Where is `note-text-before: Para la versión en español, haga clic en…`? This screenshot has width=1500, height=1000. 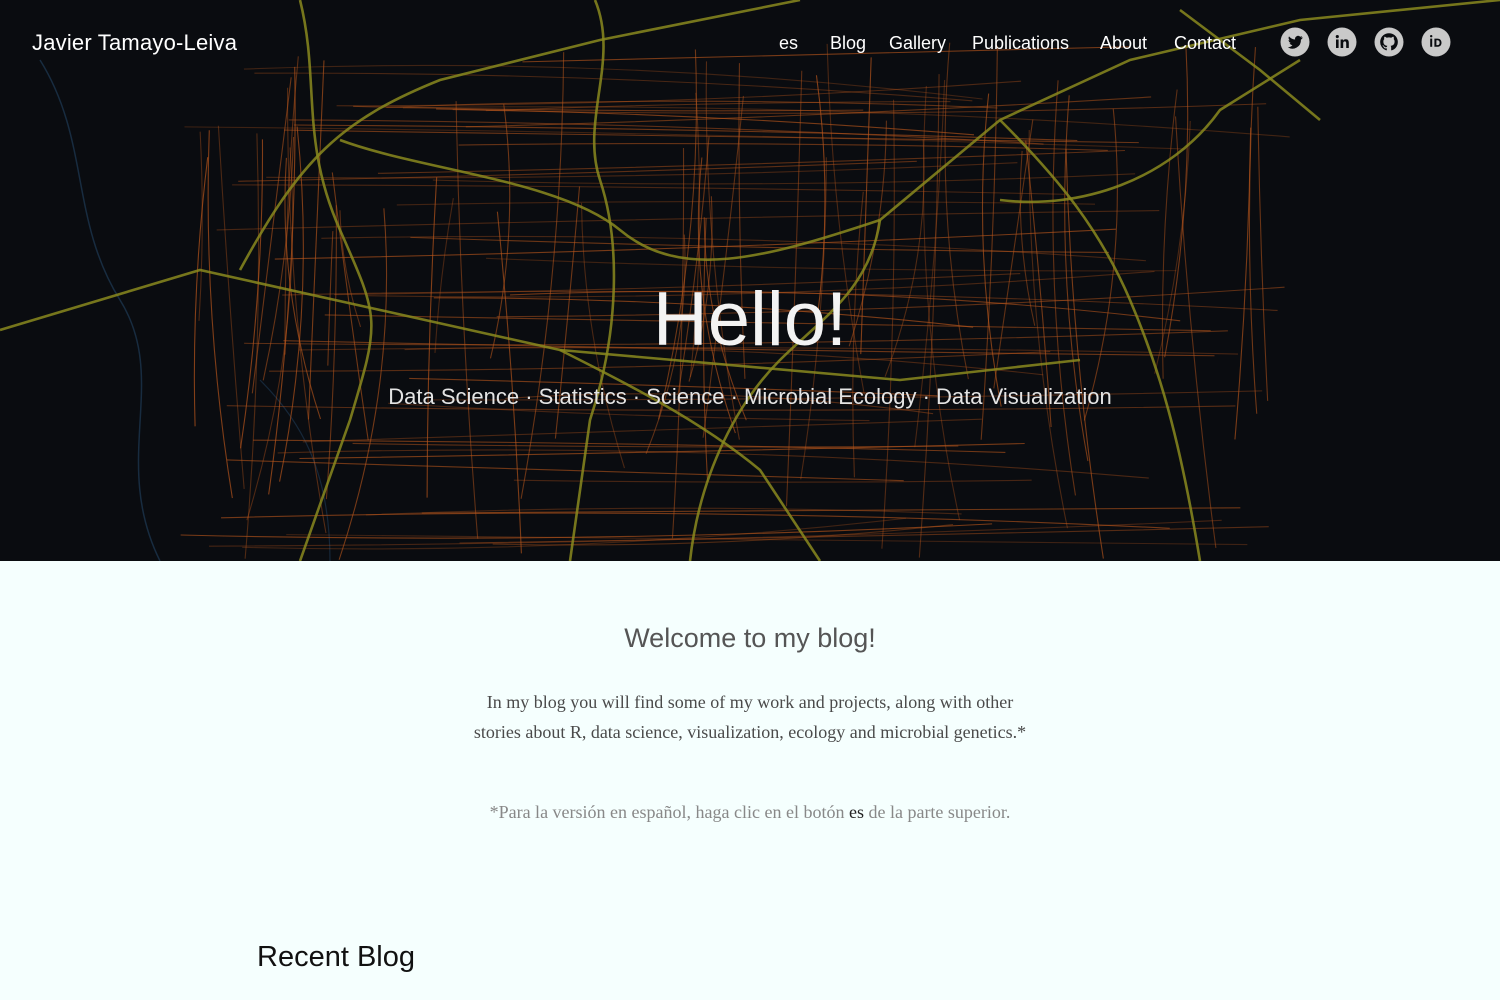
note-text-before: Para la versión en español, haga clic en… is located at coordinates (673, 812).